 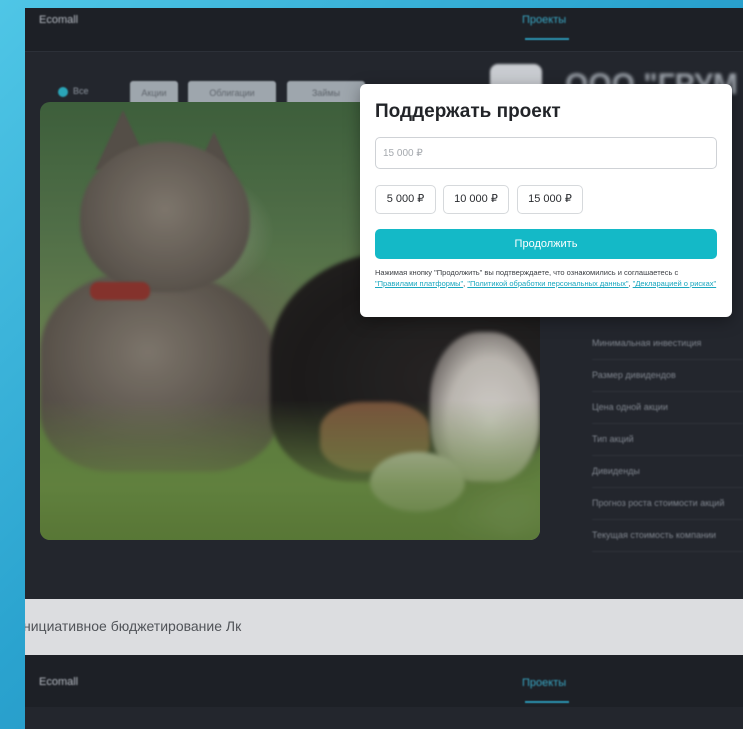 I want to click on amount-input, so click(x=546, y=153).